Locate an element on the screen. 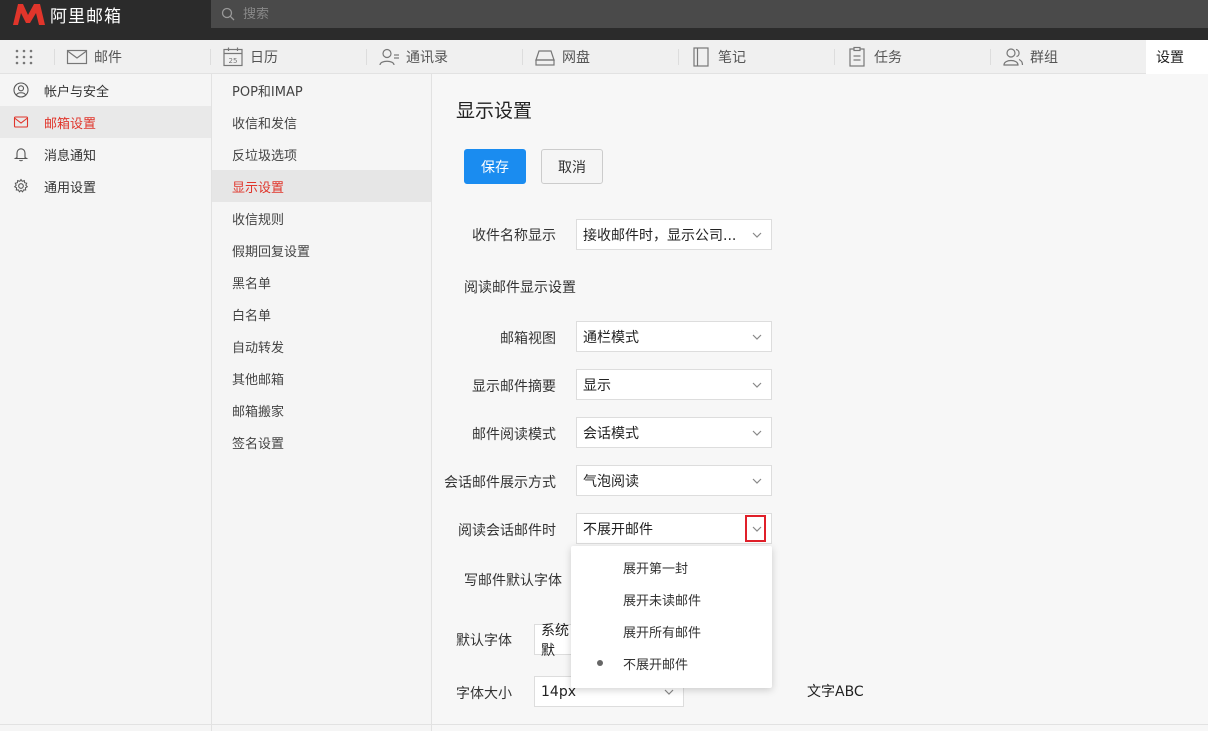  read-mode-label: 邮件阅读模式 is located at coordinates (514, 435).